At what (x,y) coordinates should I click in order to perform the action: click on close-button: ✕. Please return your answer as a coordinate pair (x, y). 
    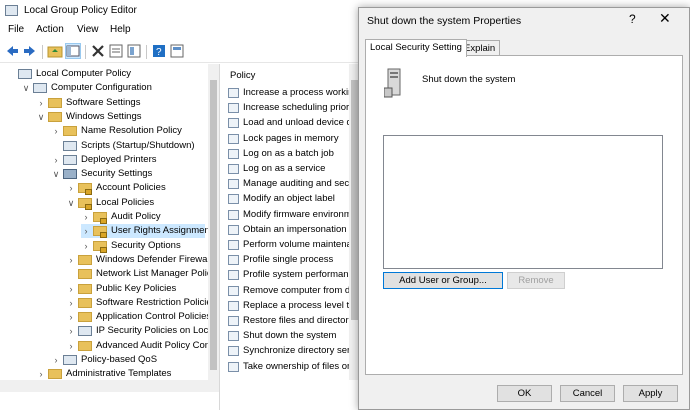
    Looking at the image, I should click on (665, 18).